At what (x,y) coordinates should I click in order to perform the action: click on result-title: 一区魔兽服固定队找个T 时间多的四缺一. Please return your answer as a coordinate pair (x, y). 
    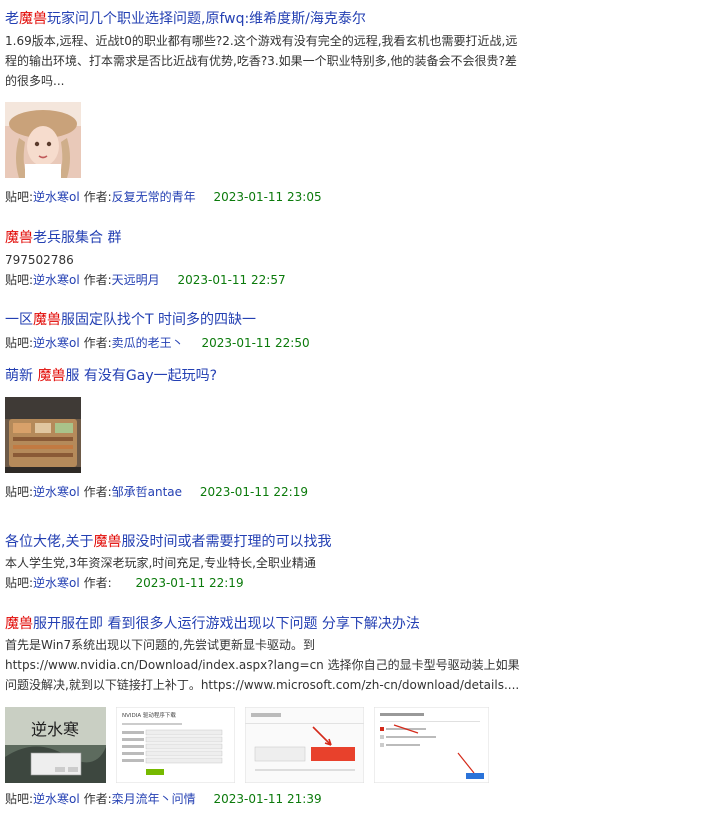
    Looking at the image, I should click on (130, 320).